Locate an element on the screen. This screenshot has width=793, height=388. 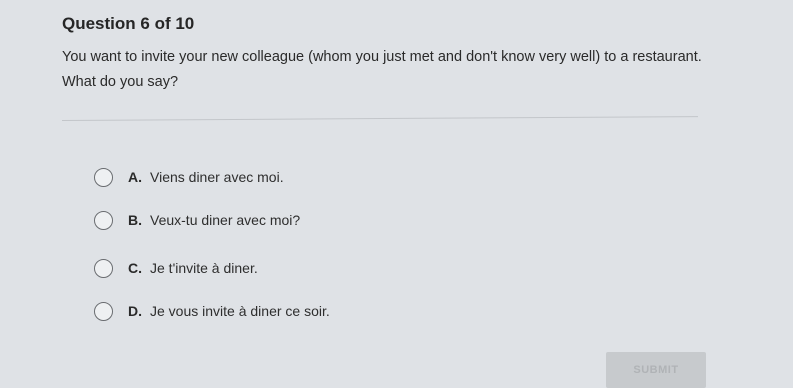
submit-button: SUBMIT is located at coordinates (656, 370).